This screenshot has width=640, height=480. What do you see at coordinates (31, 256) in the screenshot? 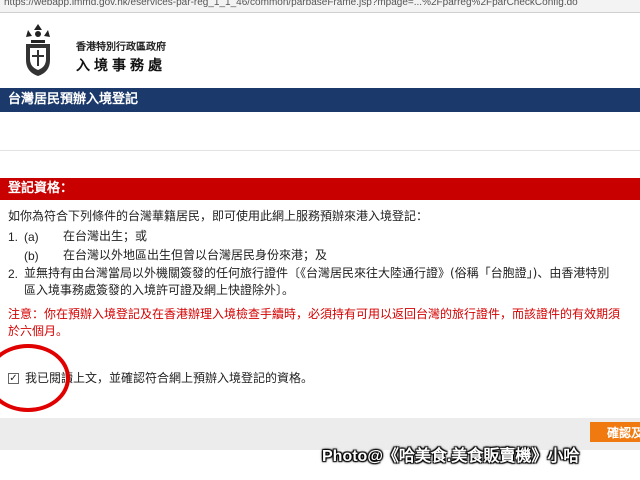
I see `item1b-label: (b)` at bounding box center [31, 256].